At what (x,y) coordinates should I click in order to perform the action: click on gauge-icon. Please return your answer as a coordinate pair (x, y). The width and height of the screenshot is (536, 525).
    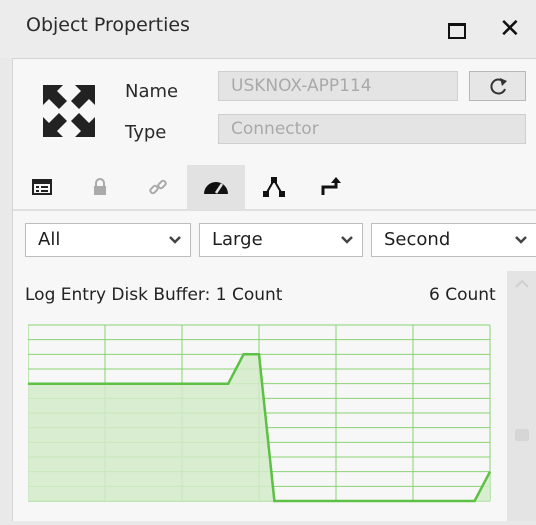
    Looking at the image, I should click on (216, 188).